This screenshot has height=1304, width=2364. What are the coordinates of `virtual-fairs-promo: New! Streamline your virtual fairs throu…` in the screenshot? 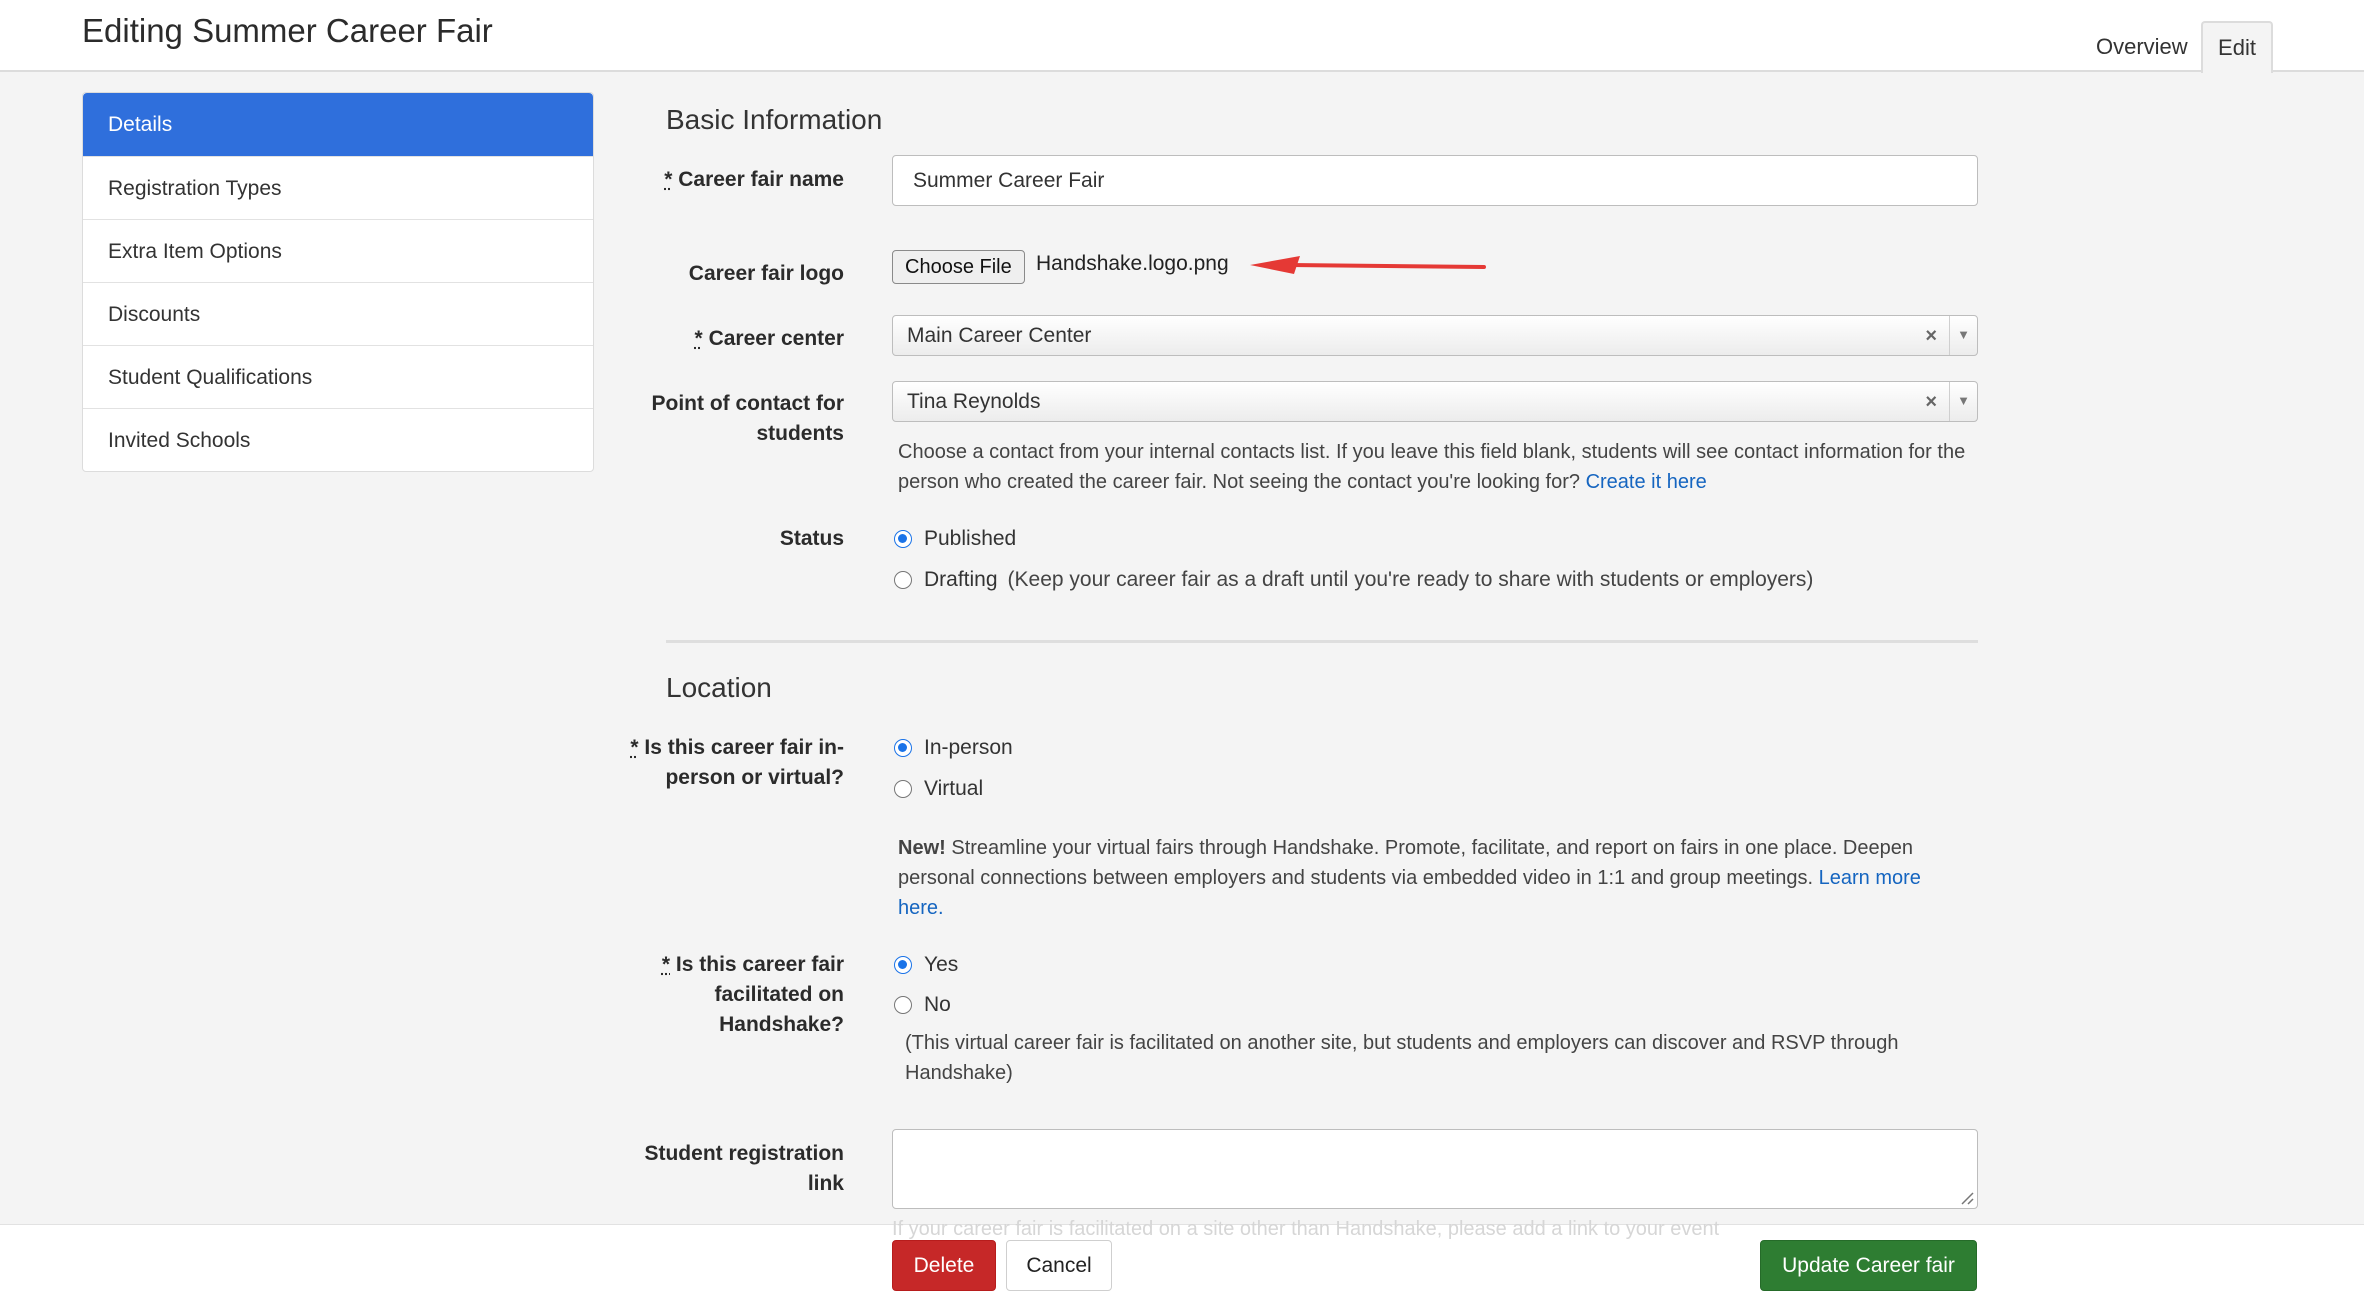 It's located at (1418, 878).